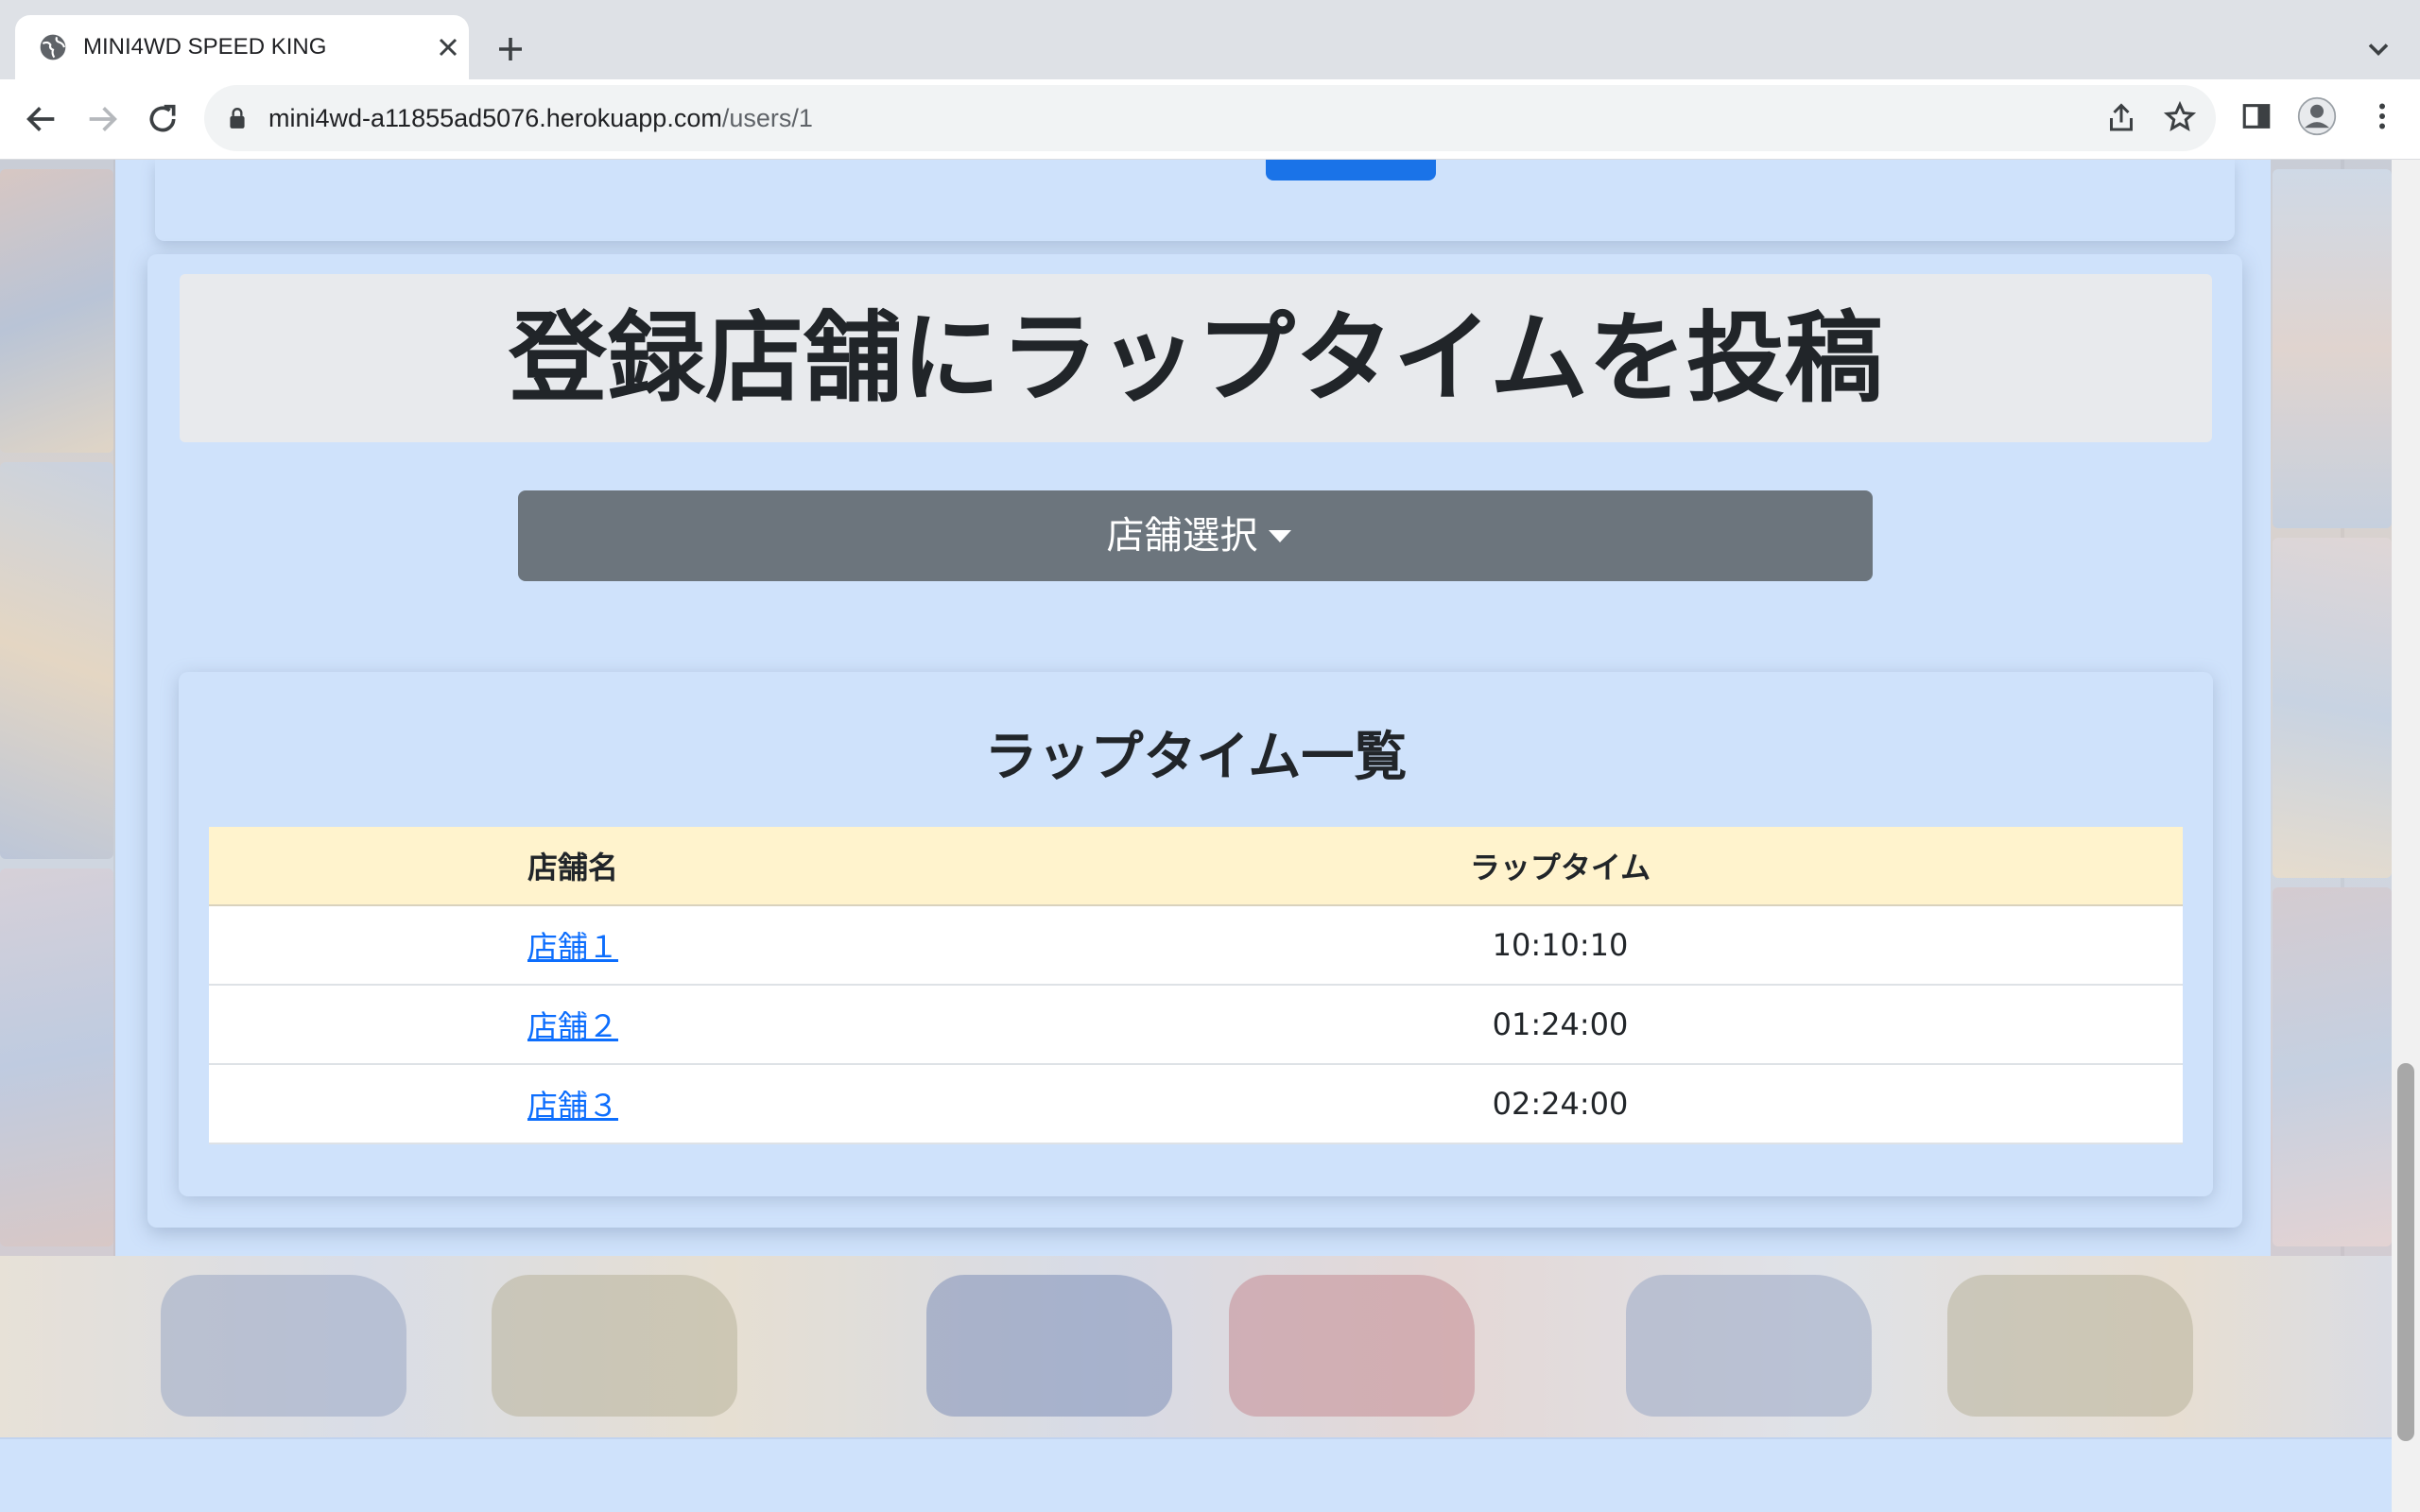 The image size is (2420, 1512). I want to click on store-link: 店舗２, so click(572, 1026).